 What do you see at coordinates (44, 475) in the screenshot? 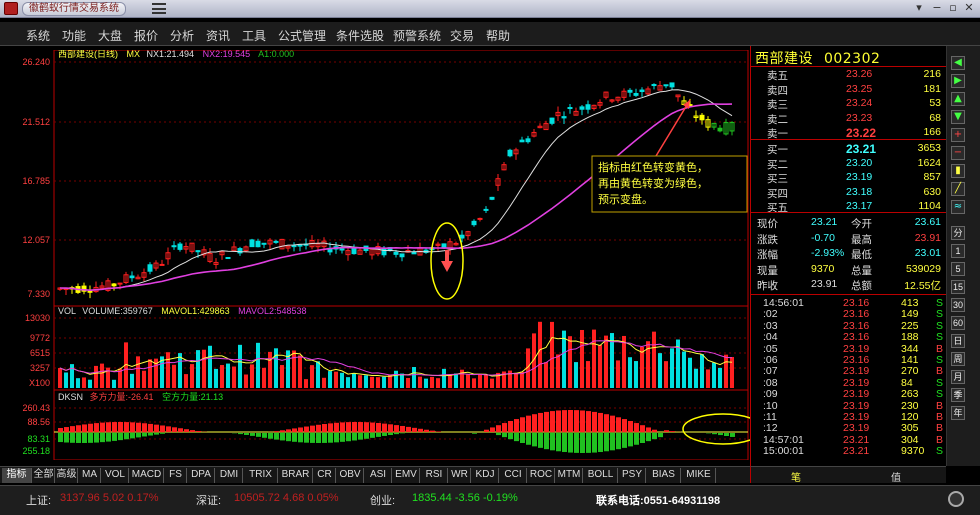
I see `indicator-tab-全部: 全部` at bounding box center [44, 475].